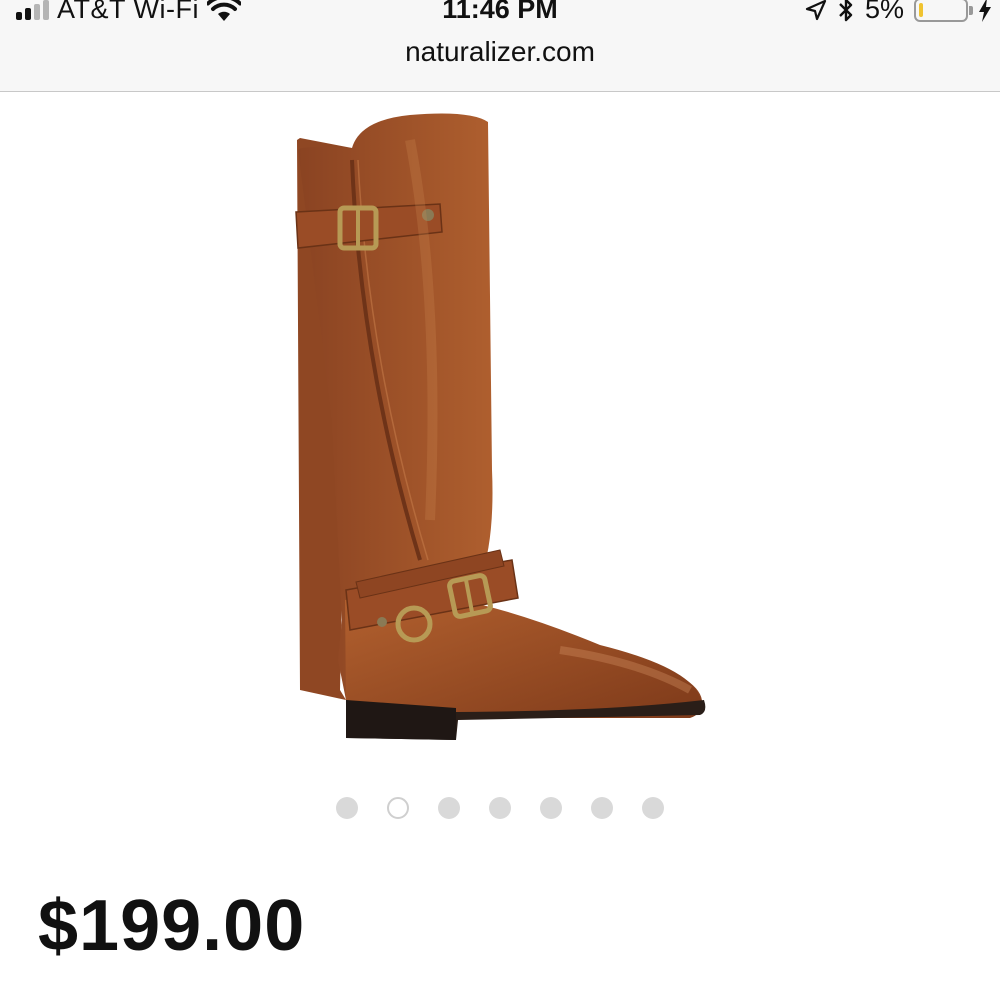 This screenshot has height=1000, width=1000. What do you see at coordinates (985, 11) in the screenshot?
I see `charging-bolt-icon` at bounding box center [985, 11].